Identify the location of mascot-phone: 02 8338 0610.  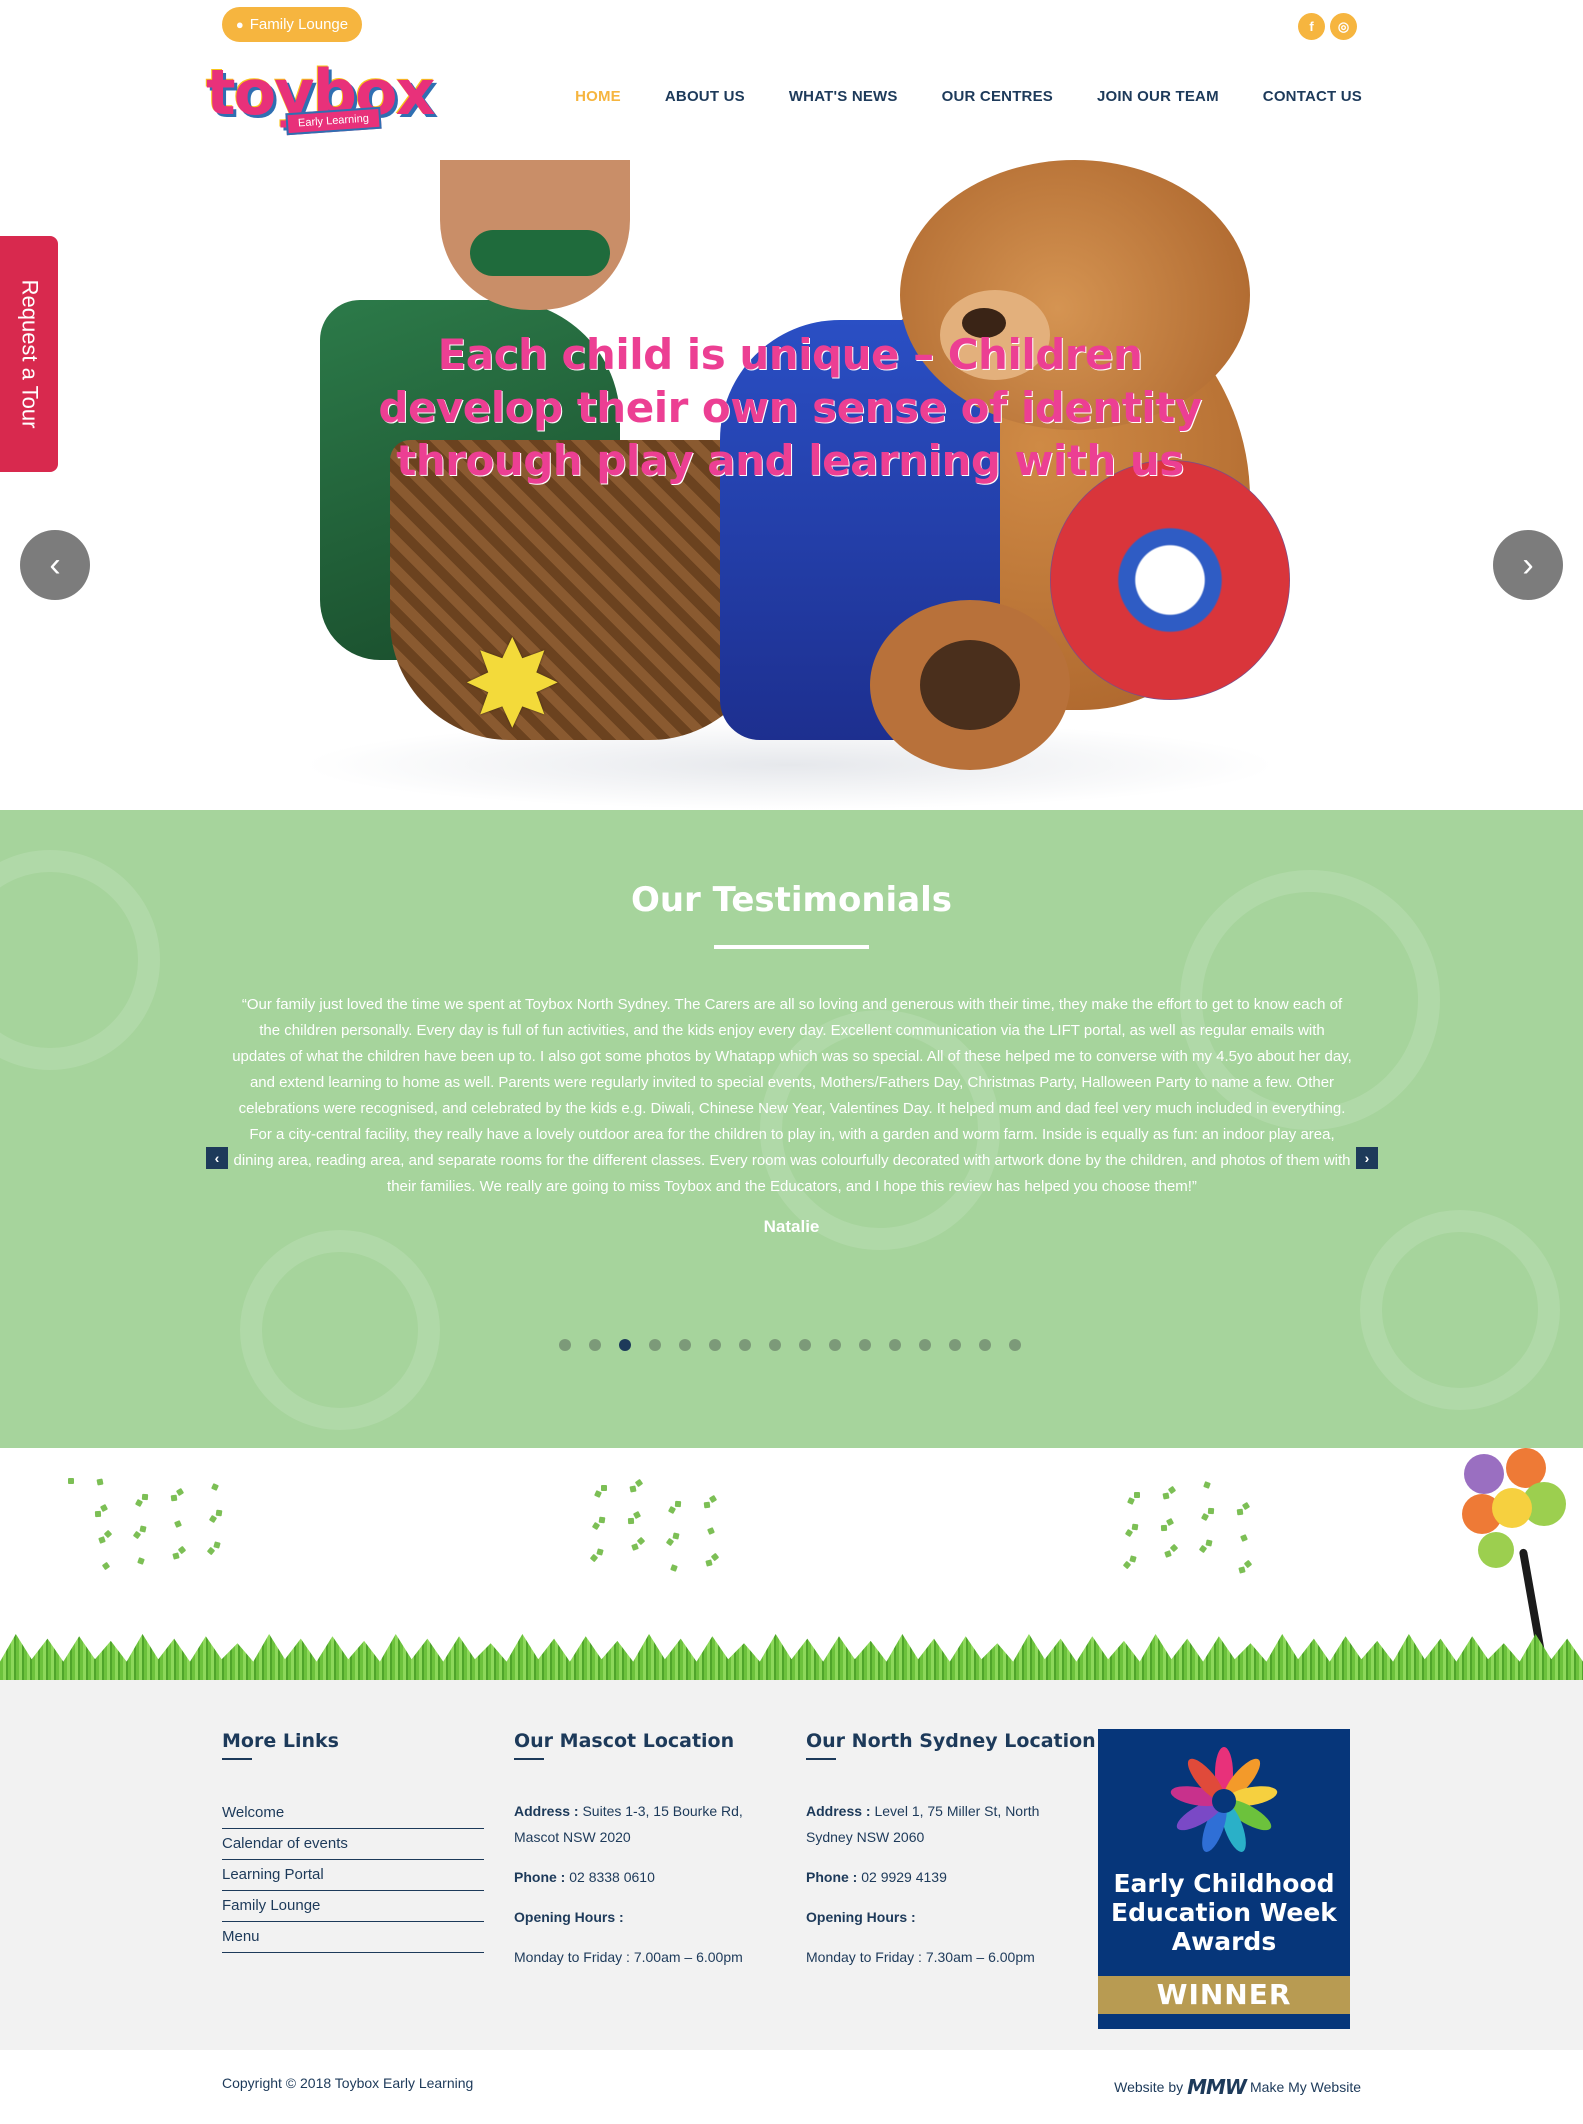
(610, 1877).